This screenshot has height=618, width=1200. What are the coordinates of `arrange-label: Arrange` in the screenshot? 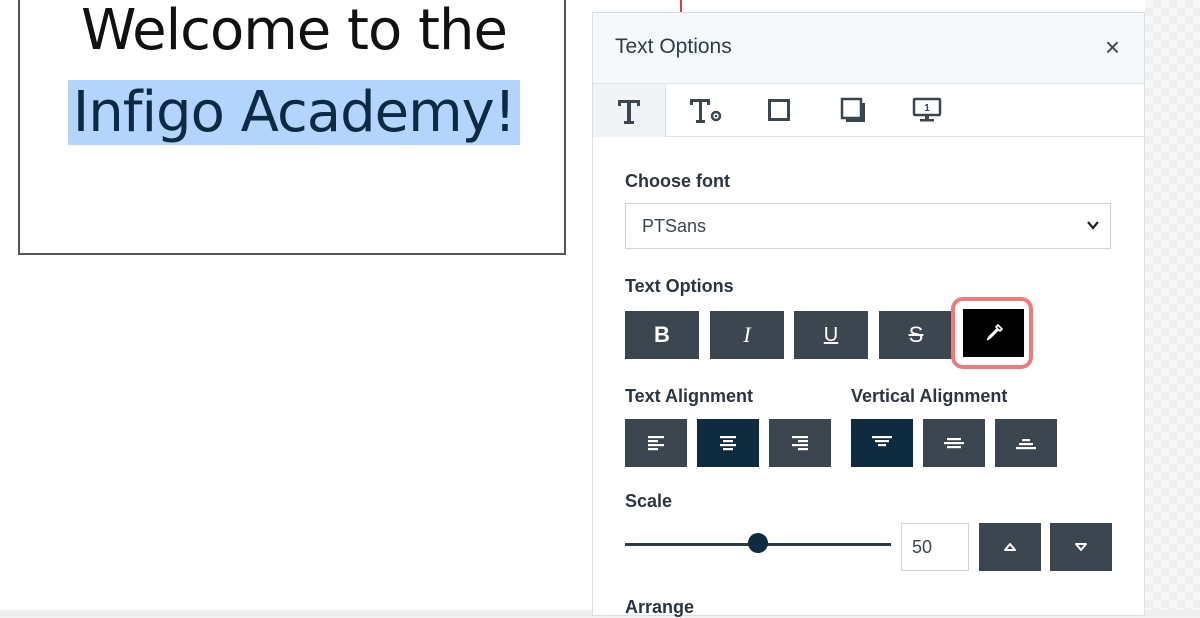 It's located at (660, 607).